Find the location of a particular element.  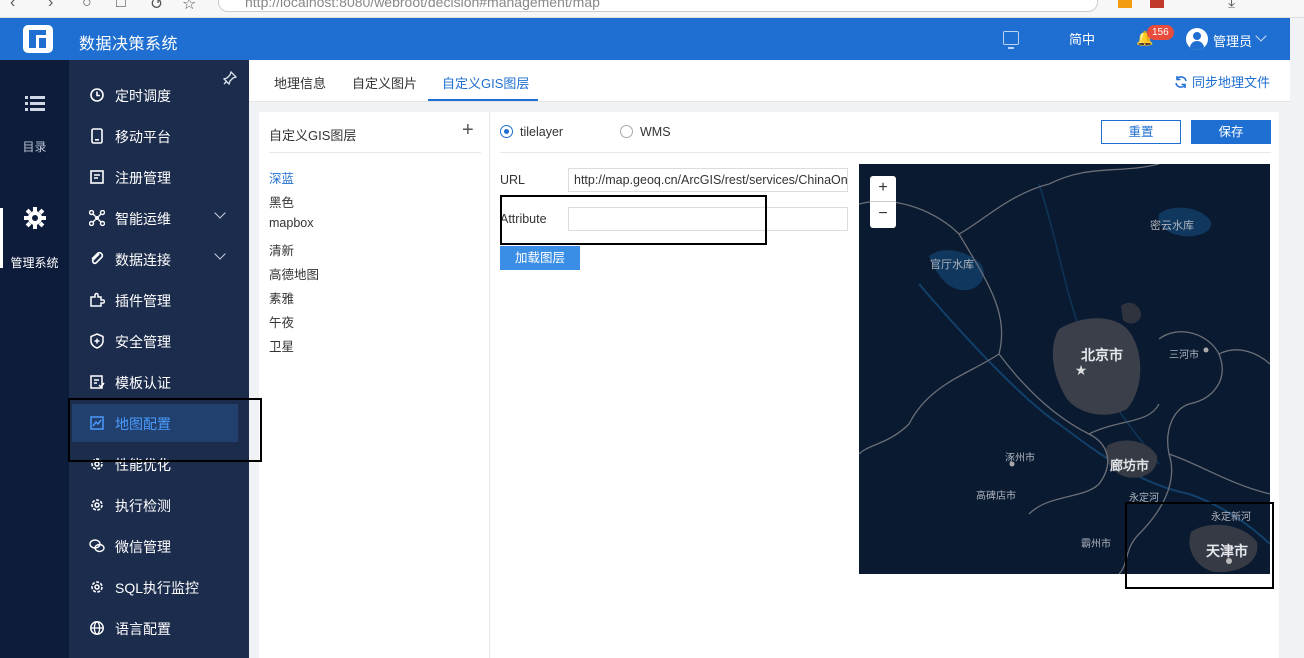

menu-item-security: 安全管理 is located at coordinates (159, 341).